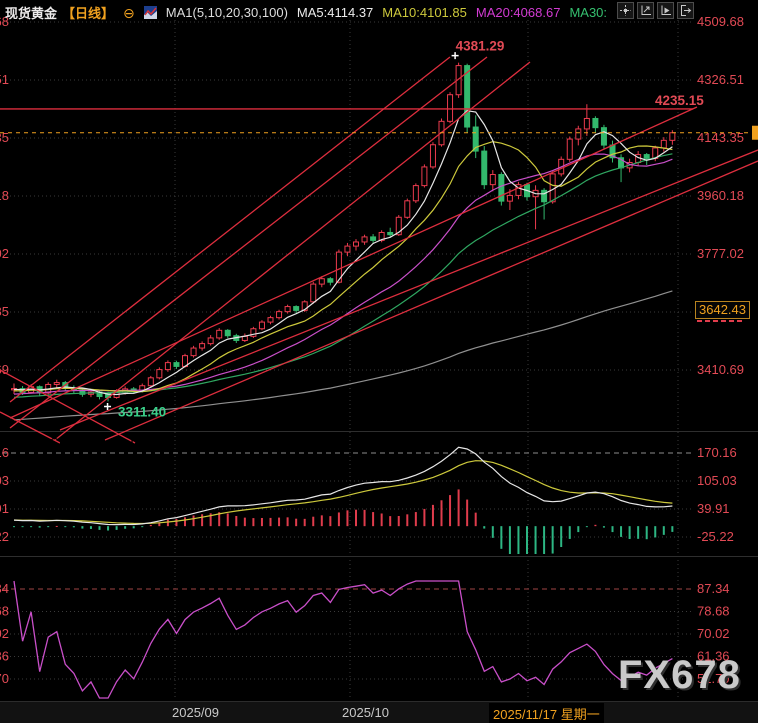 The image size is (758, 723). Describe the element at coordinates (70, 570) in the screenshot. I see `rsi-settings-label: RSI(14,14,14)` at that location.